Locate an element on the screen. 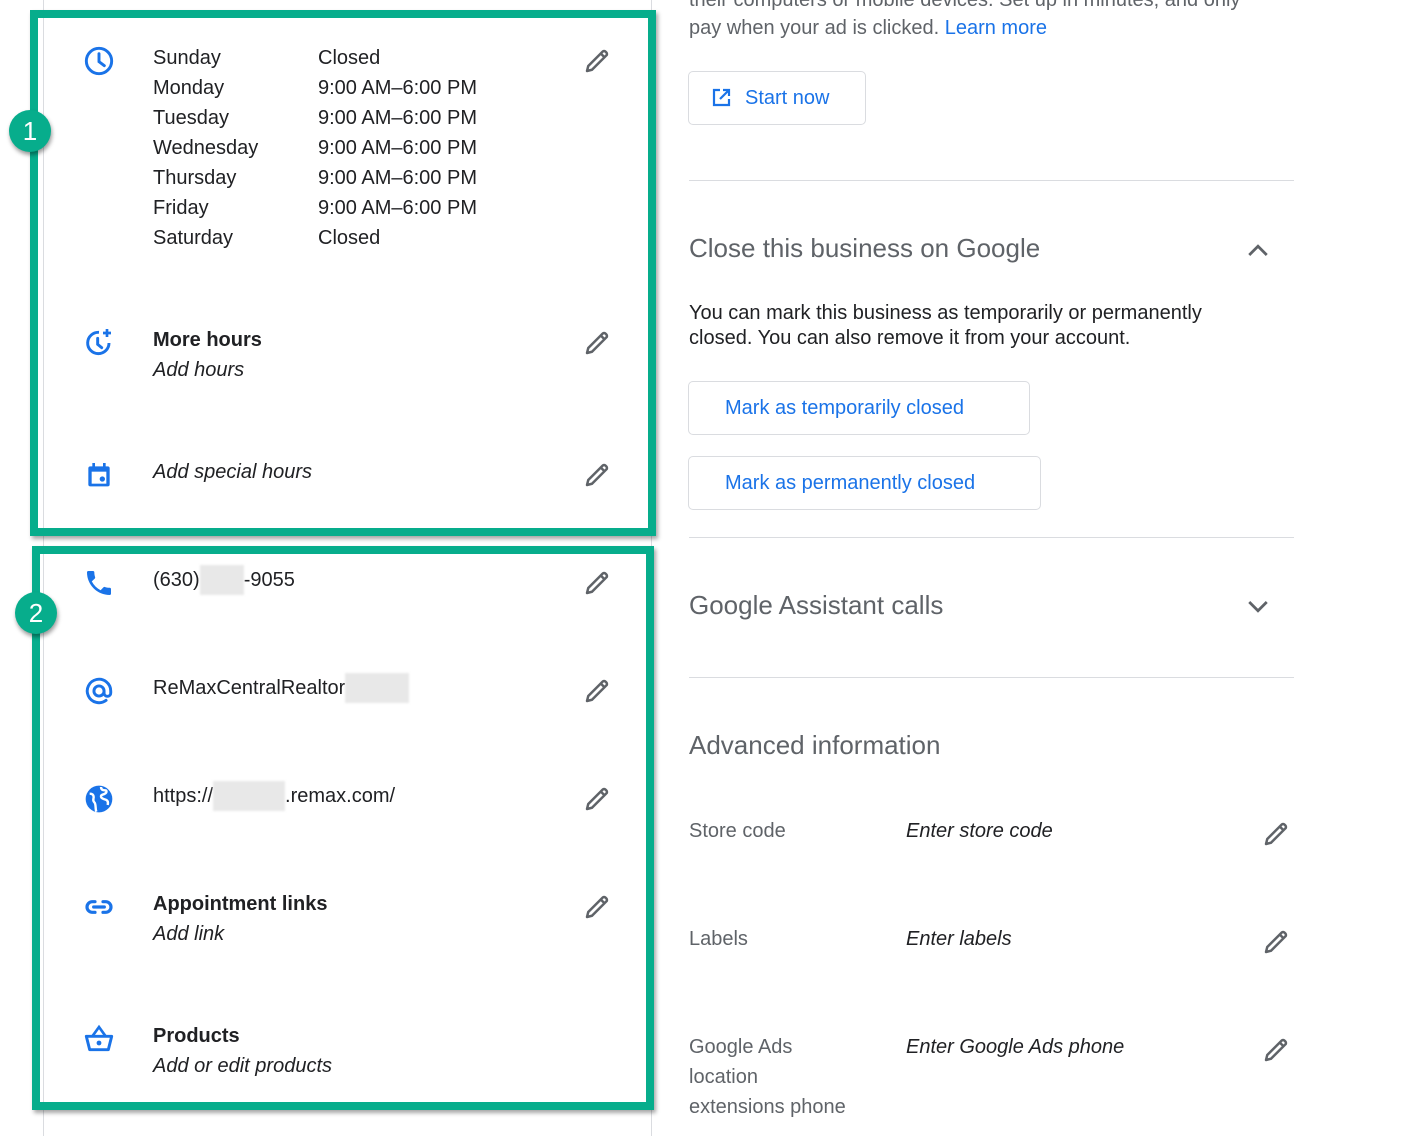 This screenshot has width=1404, height=1136. google-ads-phone-value: Enter Google Ads phone is located at coordinates (1015, 1047).